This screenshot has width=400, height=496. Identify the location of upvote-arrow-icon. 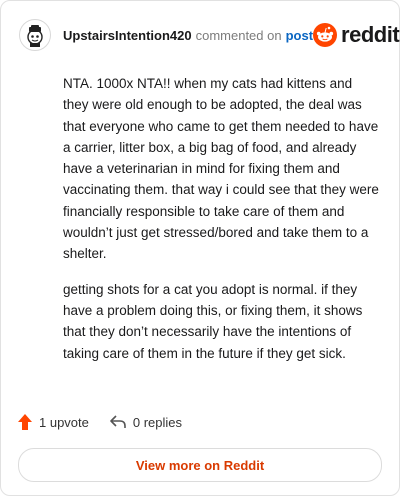
(25, 422).